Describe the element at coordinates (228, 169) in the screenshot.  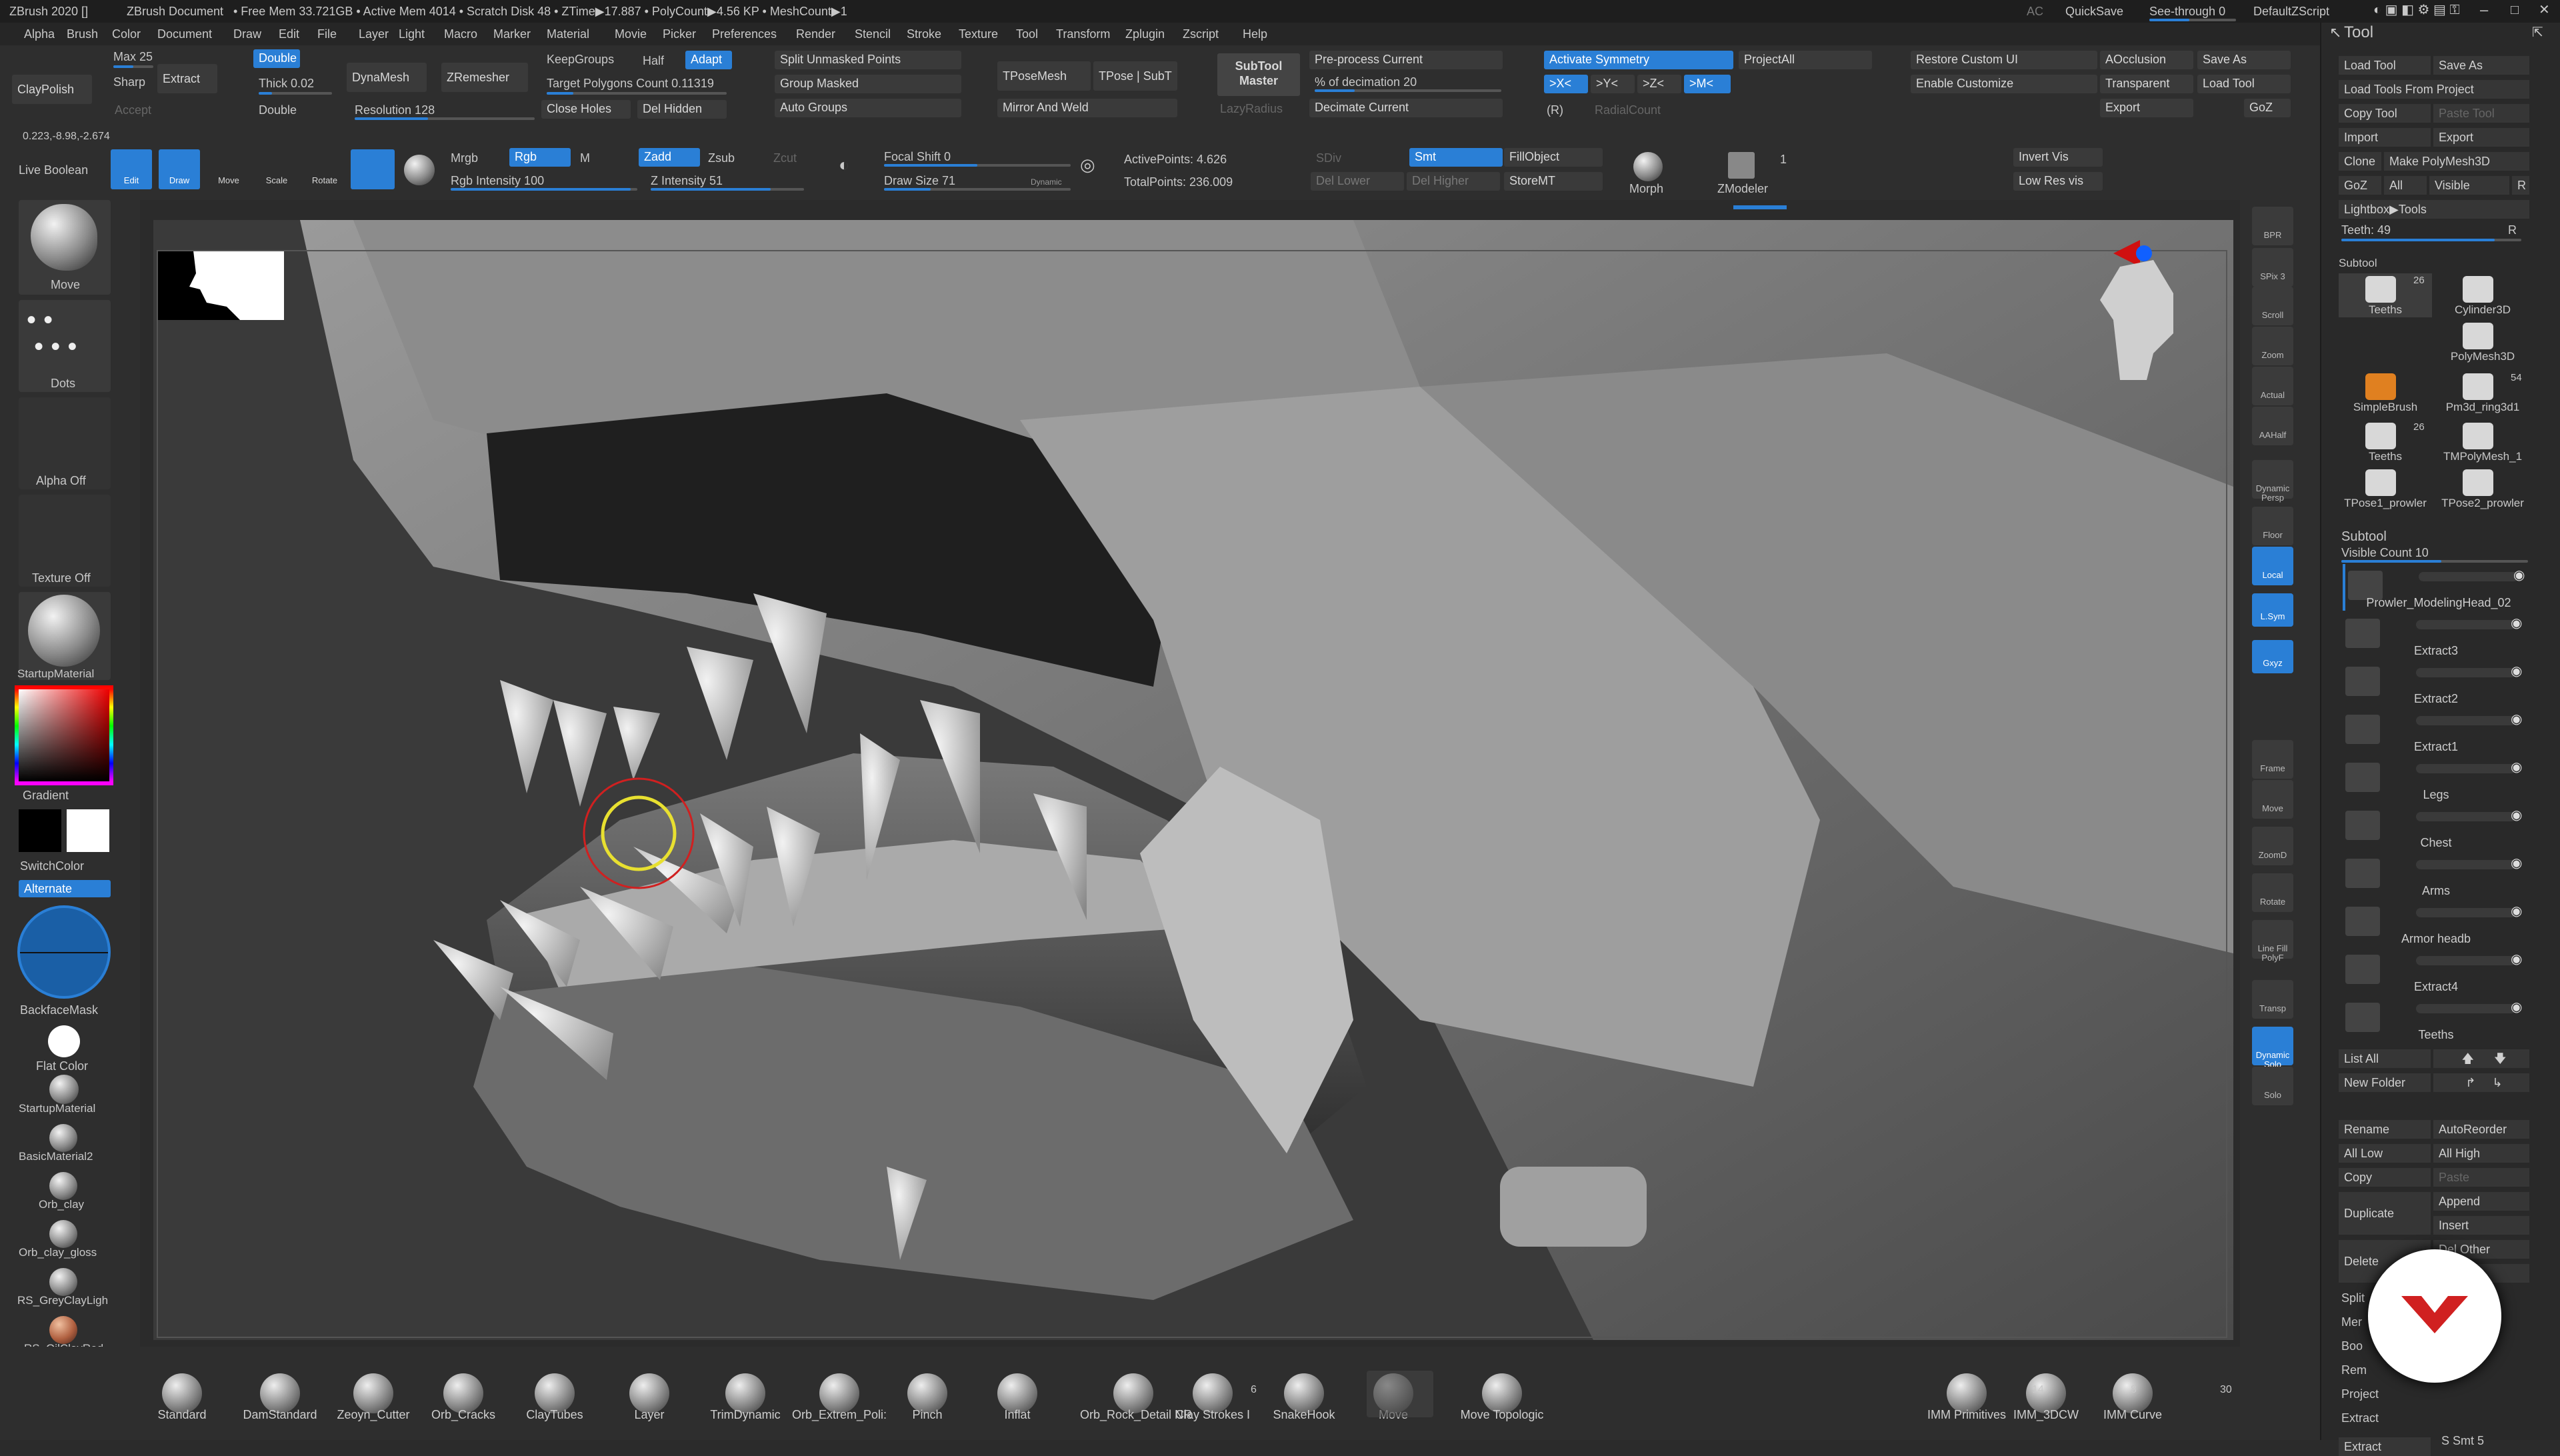
I see `move-mode-button: Move` at that location.